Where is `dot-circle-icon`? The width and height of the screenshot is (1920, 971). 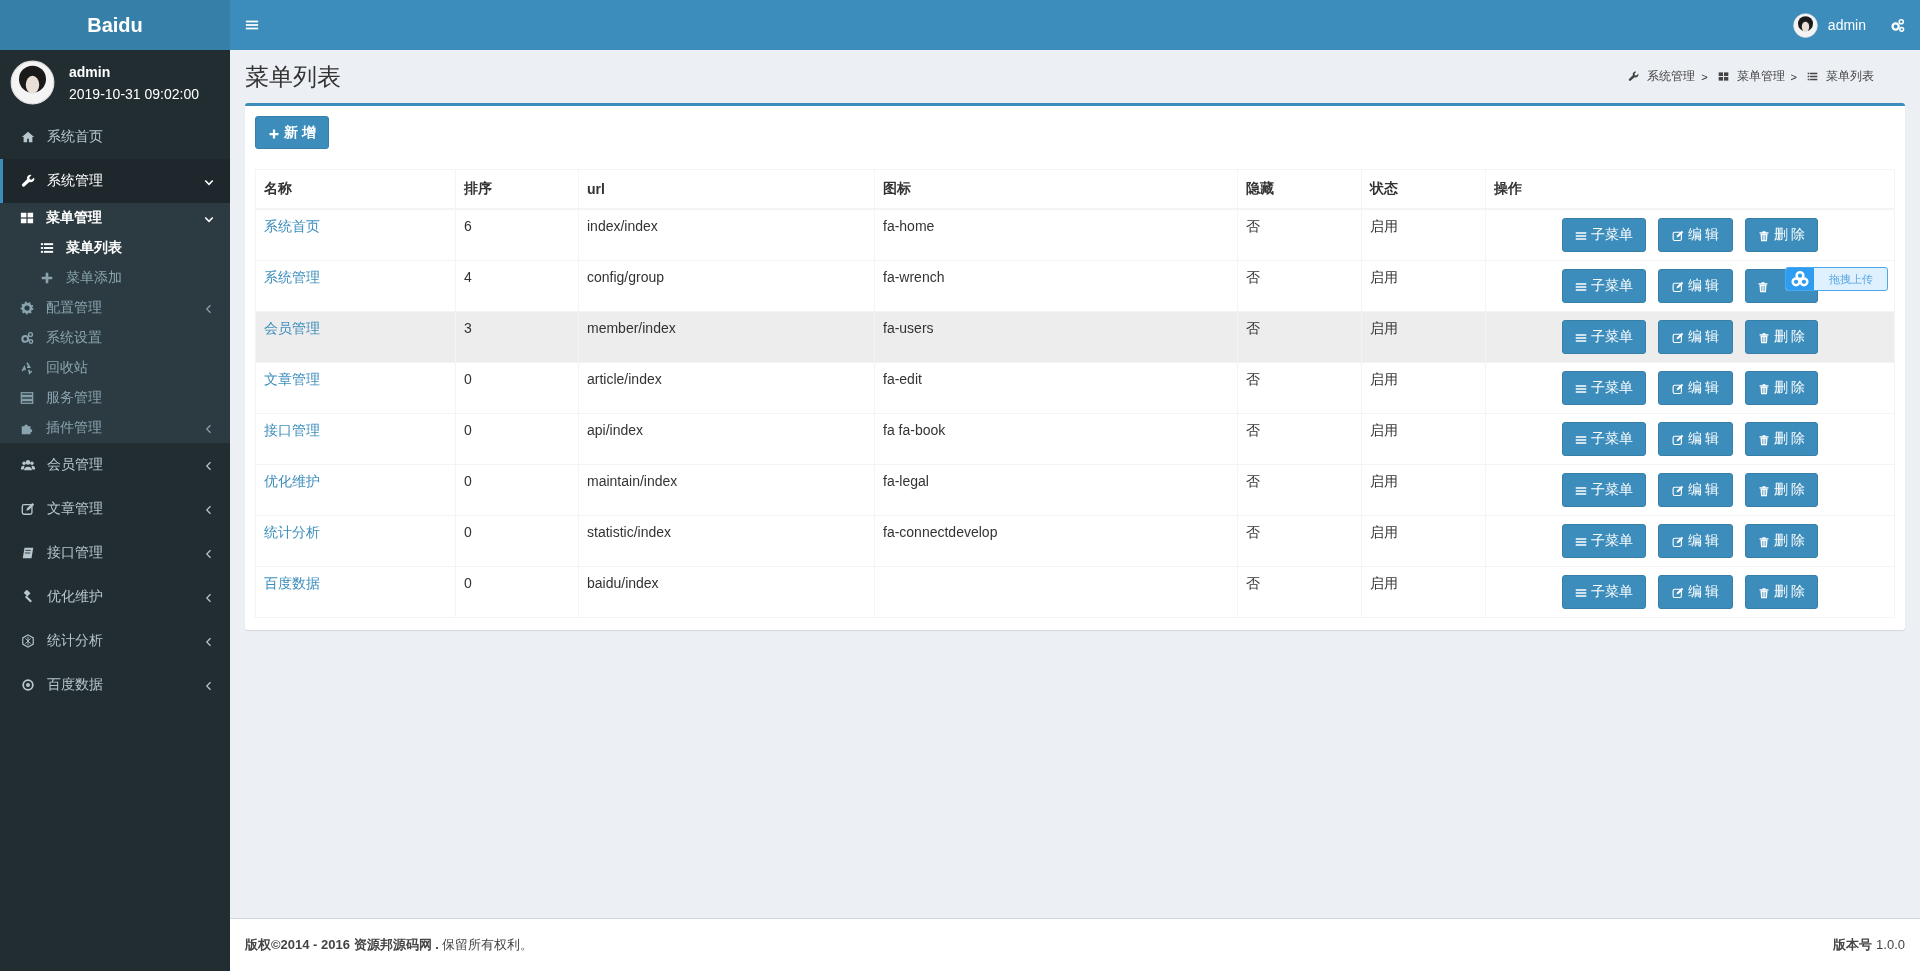
dot-circle-icon is located at coordinates (28, 685).